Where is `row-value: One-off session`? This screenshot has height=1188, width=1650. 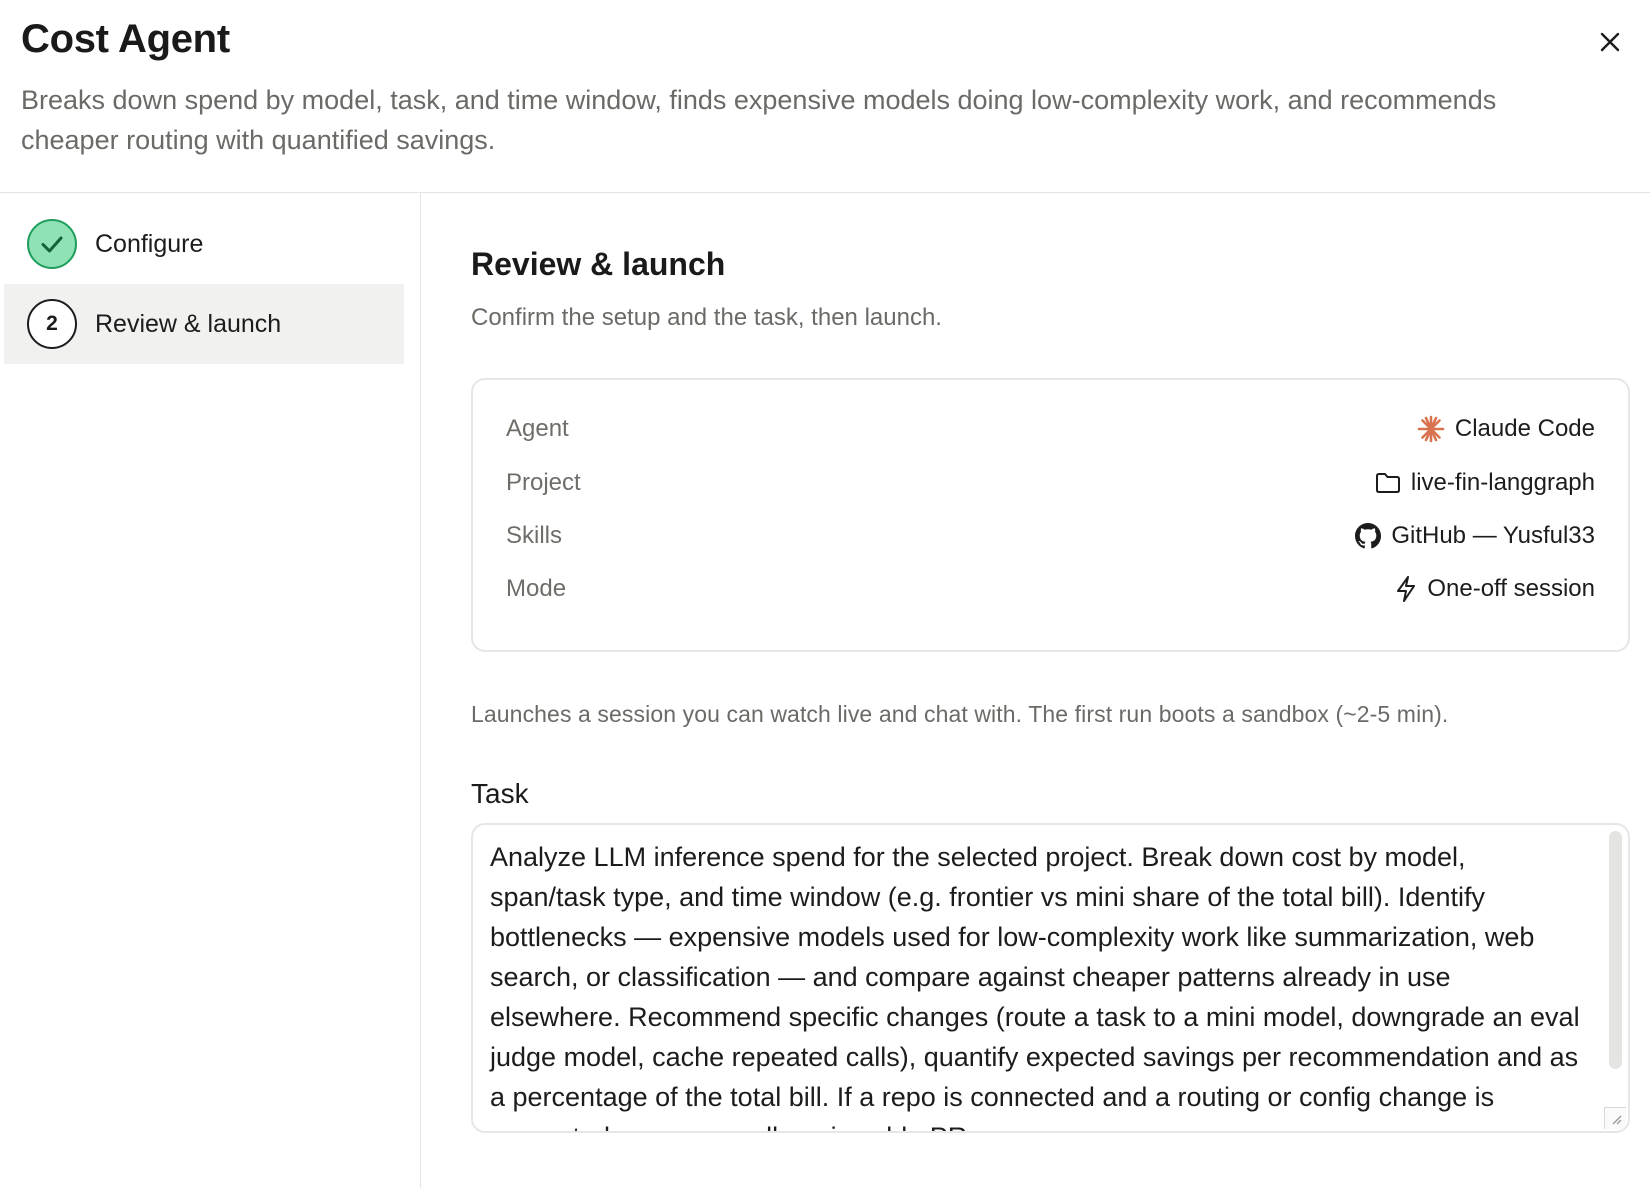 row-value: One-off session is located at coordinates (1495, 589).